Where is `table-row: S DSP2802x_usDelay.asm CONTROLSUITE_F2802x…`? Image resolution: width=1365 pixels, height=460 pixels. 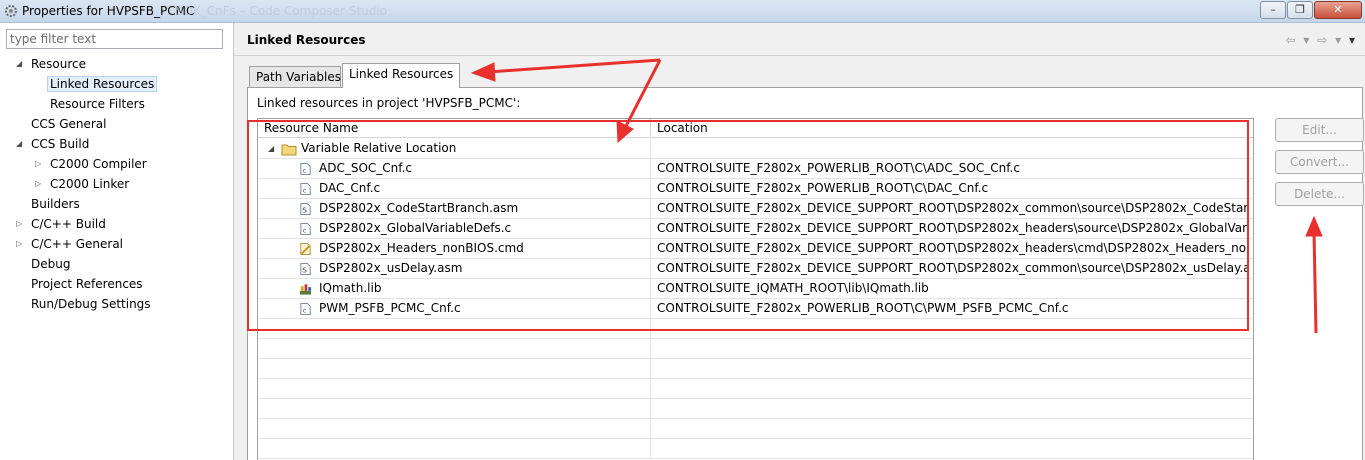
table-row: S DSP2802x_usDelay.asm CONTROLSUITE_F2802x… is located at coordinates (755, 269).